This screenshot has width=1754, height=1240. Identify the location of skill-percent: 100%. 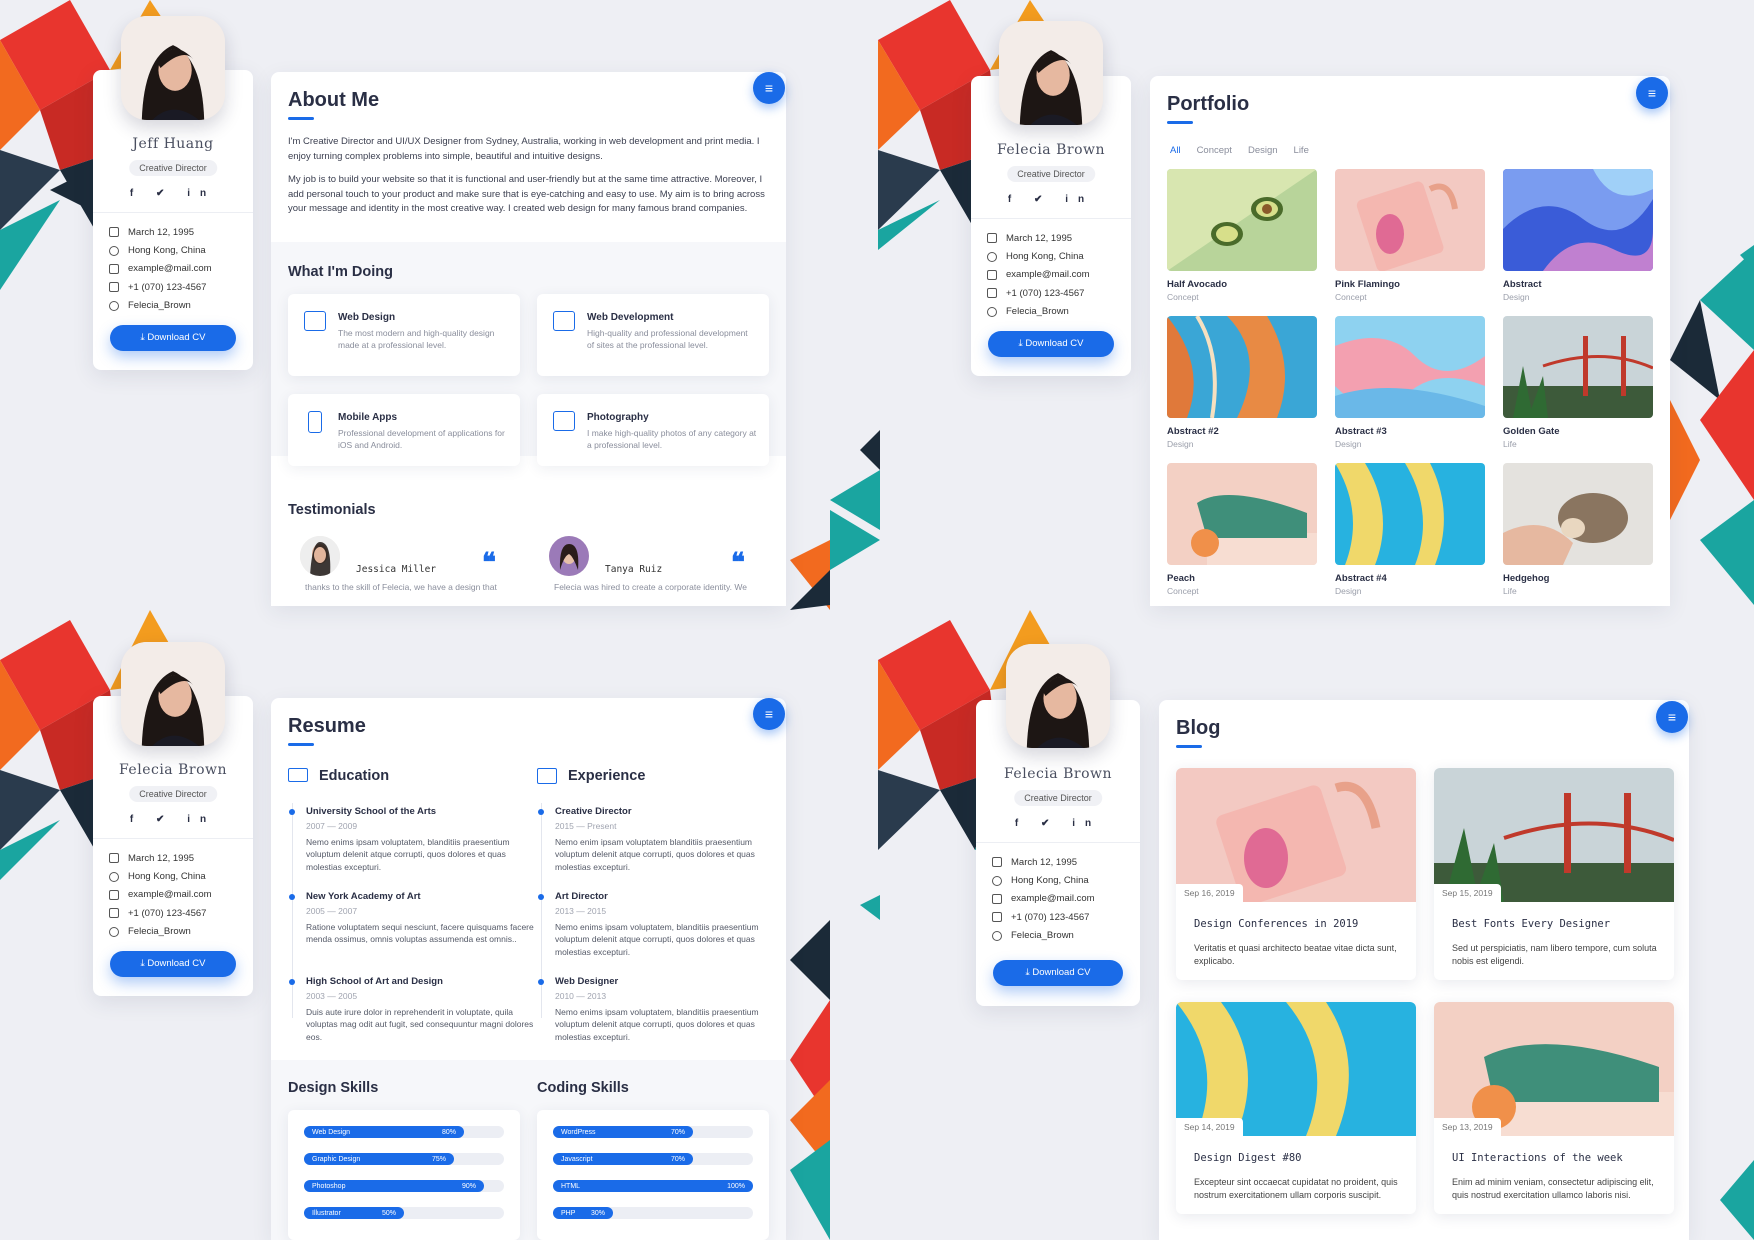
(736, 1186).